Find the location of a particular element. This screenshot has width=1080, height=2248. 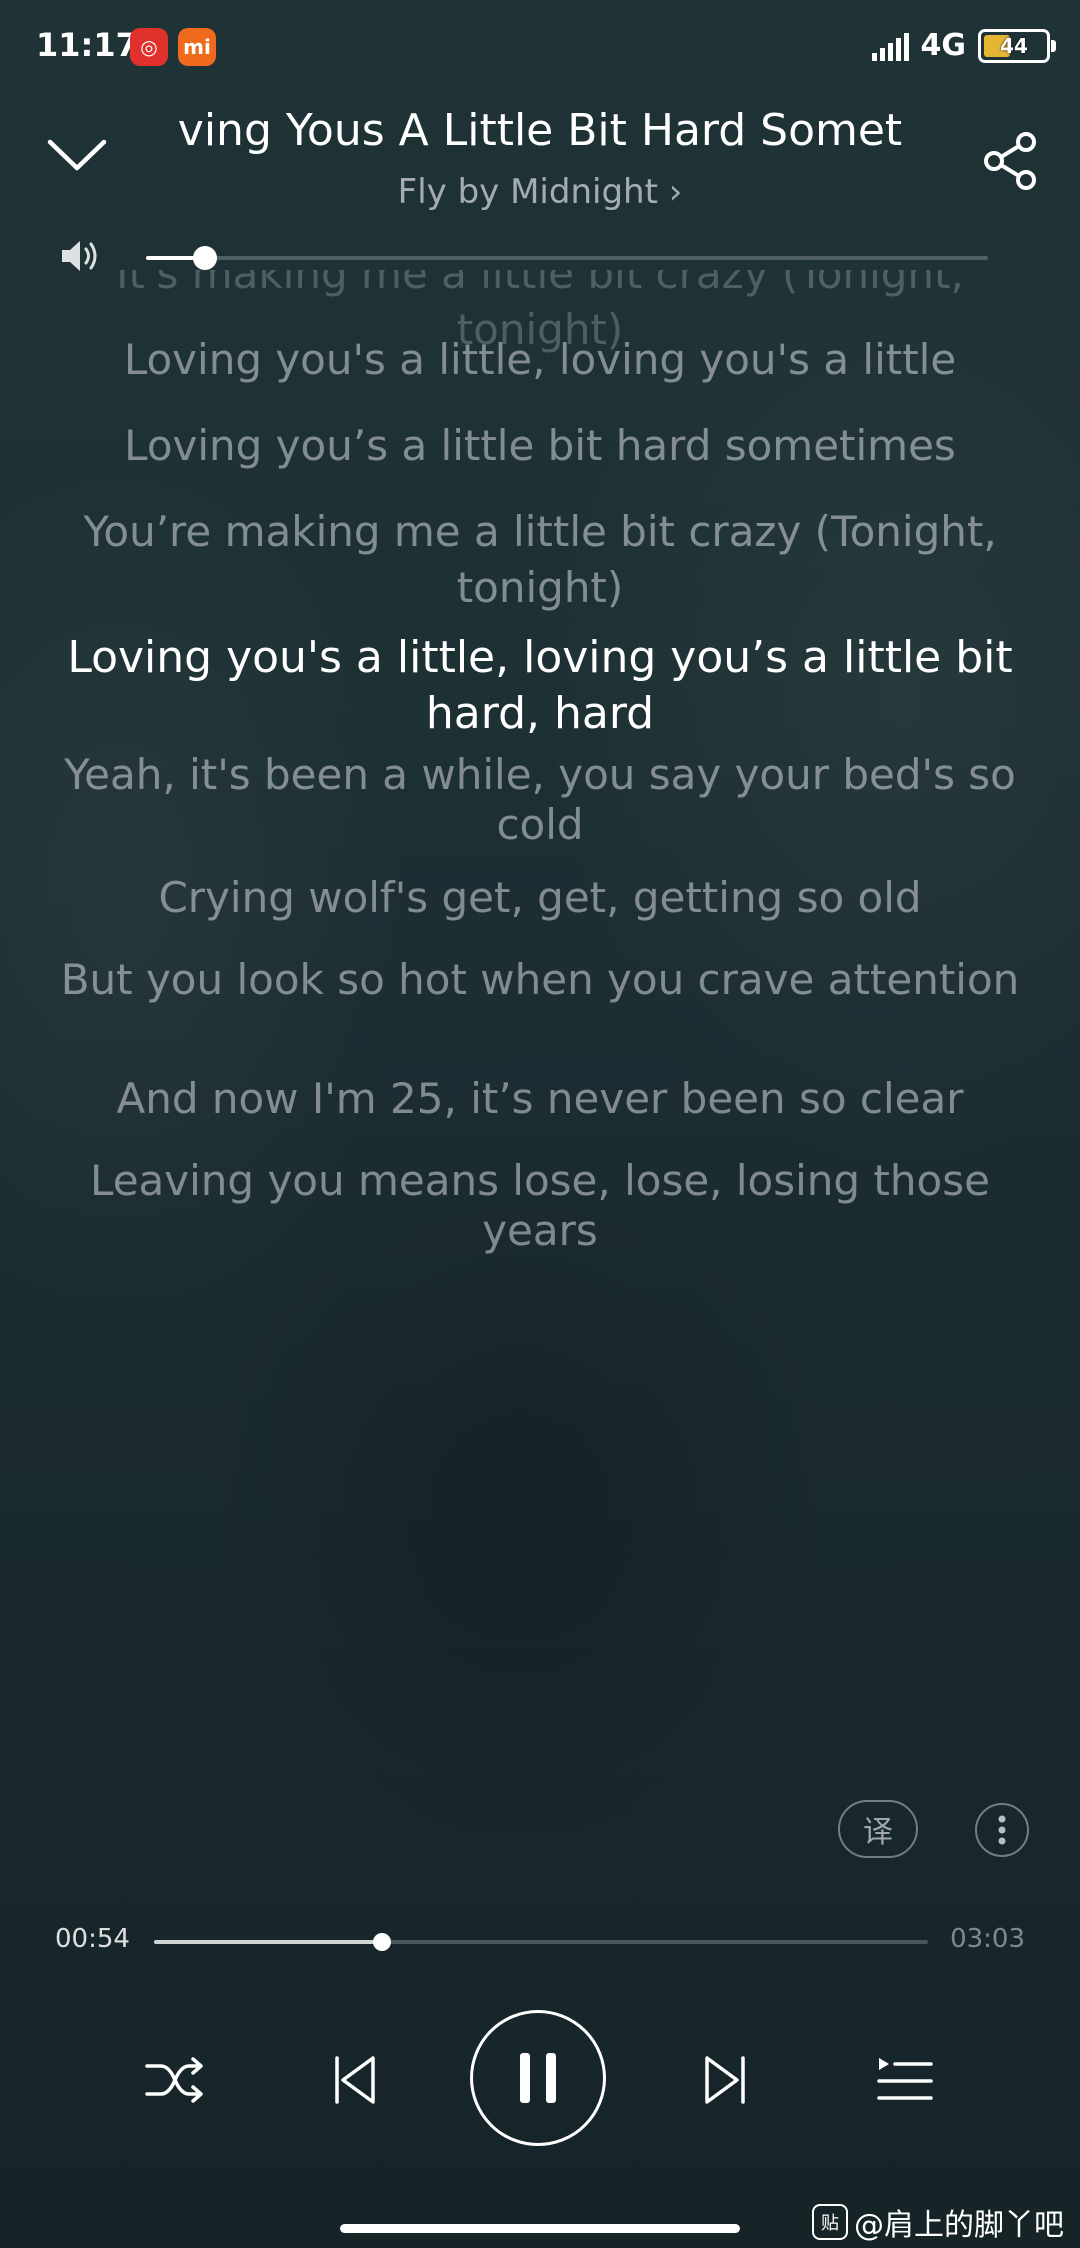

artist-link: Fly by Midnight › is located at coordinates (540, 192).